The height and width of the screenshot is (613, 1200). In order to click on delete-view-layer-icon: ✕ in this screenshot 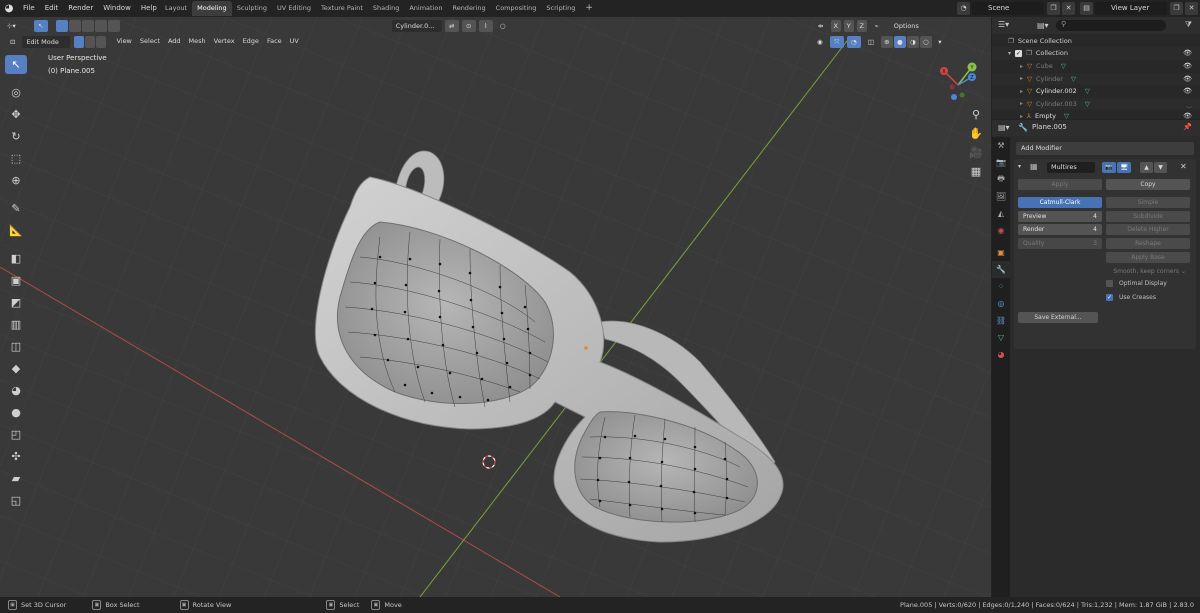, I will do `click(1191, 8)`.